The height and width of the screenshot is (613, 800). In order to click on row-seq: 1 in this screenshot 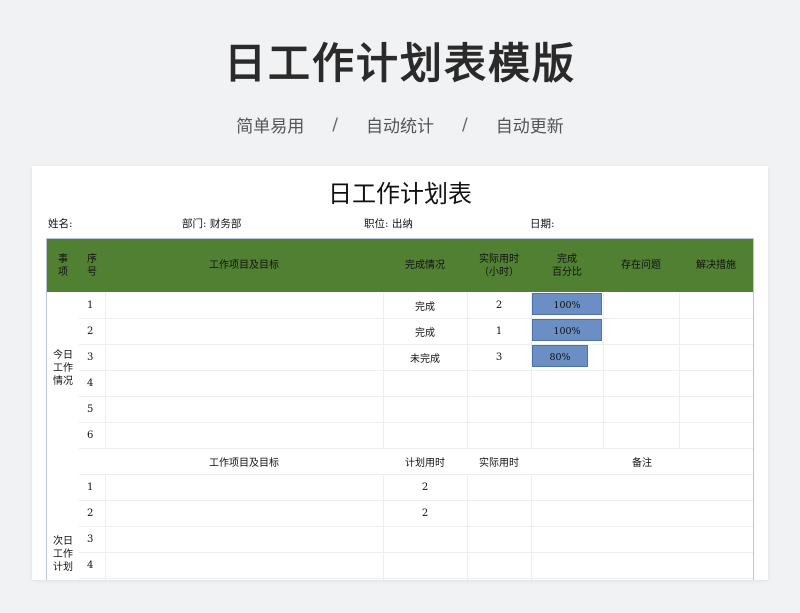, I will do `click(90, 305)`.